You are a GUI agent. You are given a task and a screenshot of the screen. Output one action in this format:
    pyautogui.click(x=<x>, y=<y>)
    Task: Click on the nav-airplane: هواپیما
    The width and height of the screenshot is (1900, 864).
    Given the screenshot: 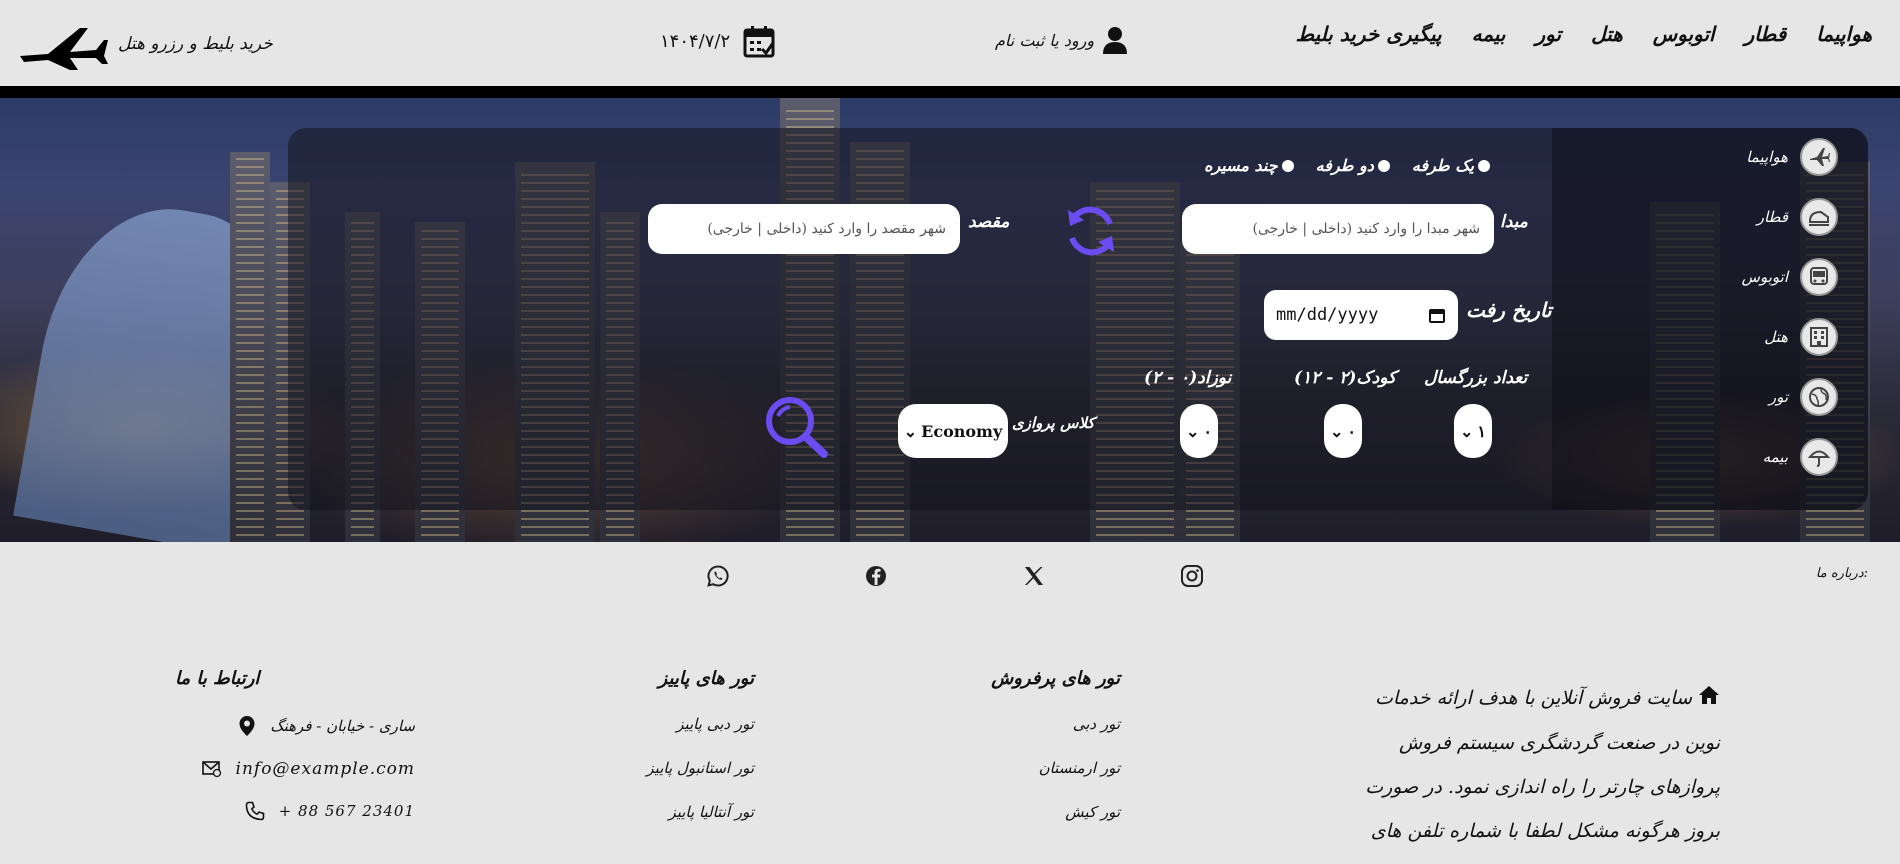 What is the action you would take?
    pyautogui.click(x=1844, y=34)
    